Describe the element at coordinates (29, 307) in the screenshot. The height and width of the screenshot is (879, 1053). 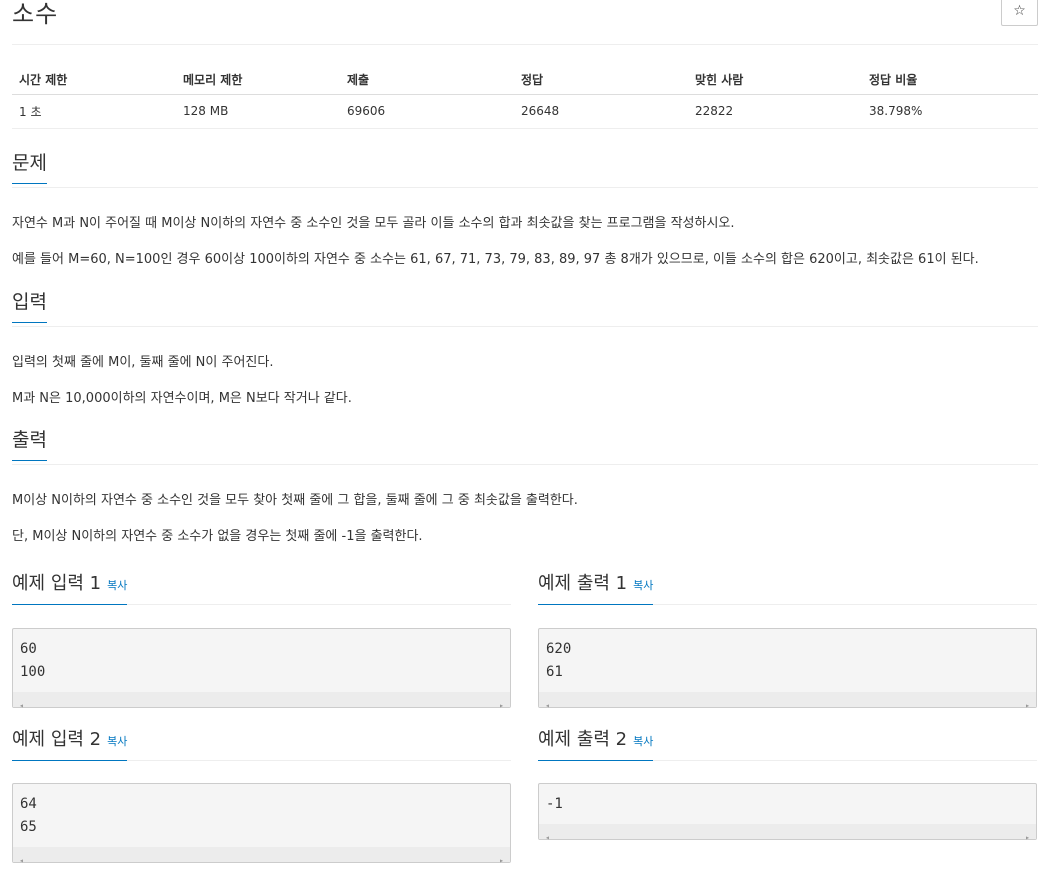
I see `section-heading-input: 입력` at that location.